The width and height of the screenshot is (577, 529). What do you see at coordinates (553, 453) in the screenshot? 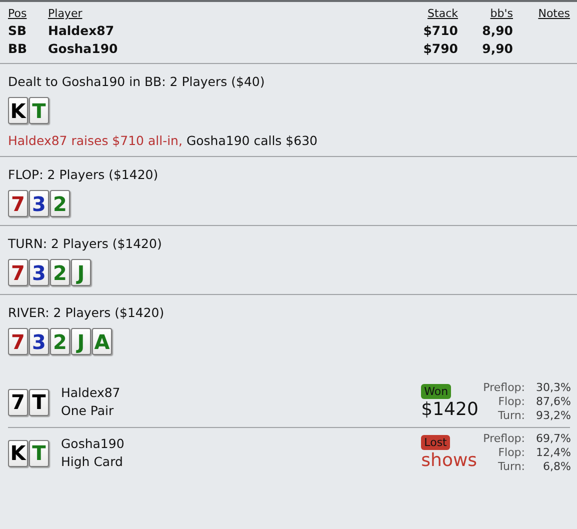
I see `equity-value: 12,4%` at bounding box center [553, 453].